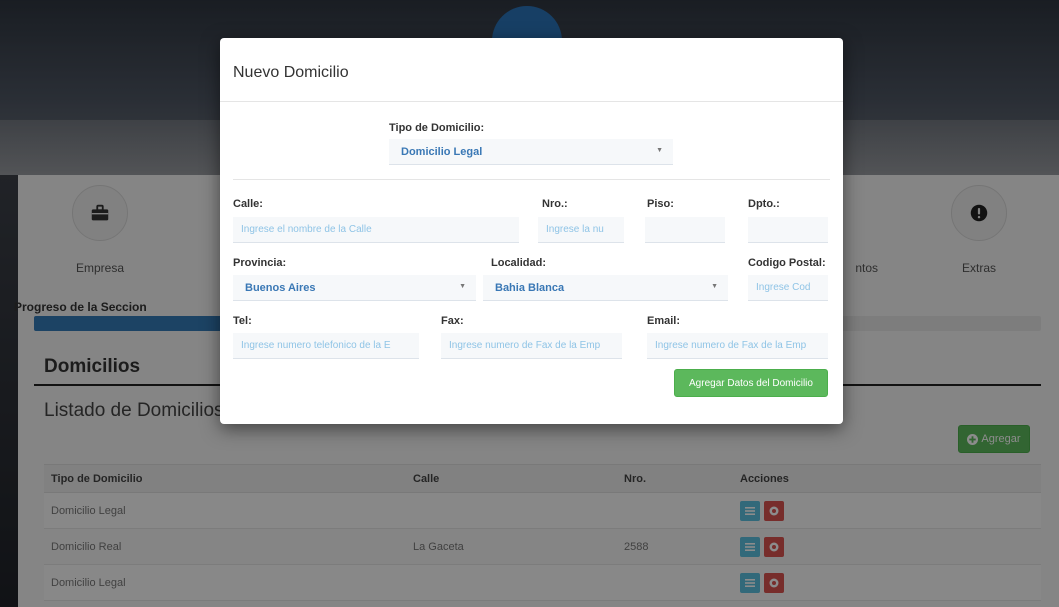  Describe the element at coordinates (531, 179) in the screenshot. I see `divider` at that location.